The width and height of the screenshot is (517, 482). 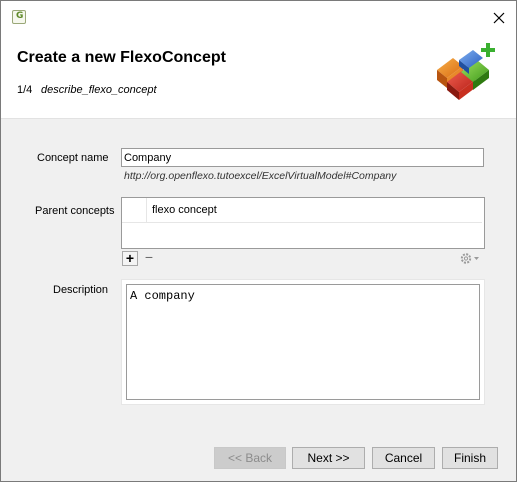 I want to click on page-title: Create a new FlexoConcept, so click(x=121, y=57).